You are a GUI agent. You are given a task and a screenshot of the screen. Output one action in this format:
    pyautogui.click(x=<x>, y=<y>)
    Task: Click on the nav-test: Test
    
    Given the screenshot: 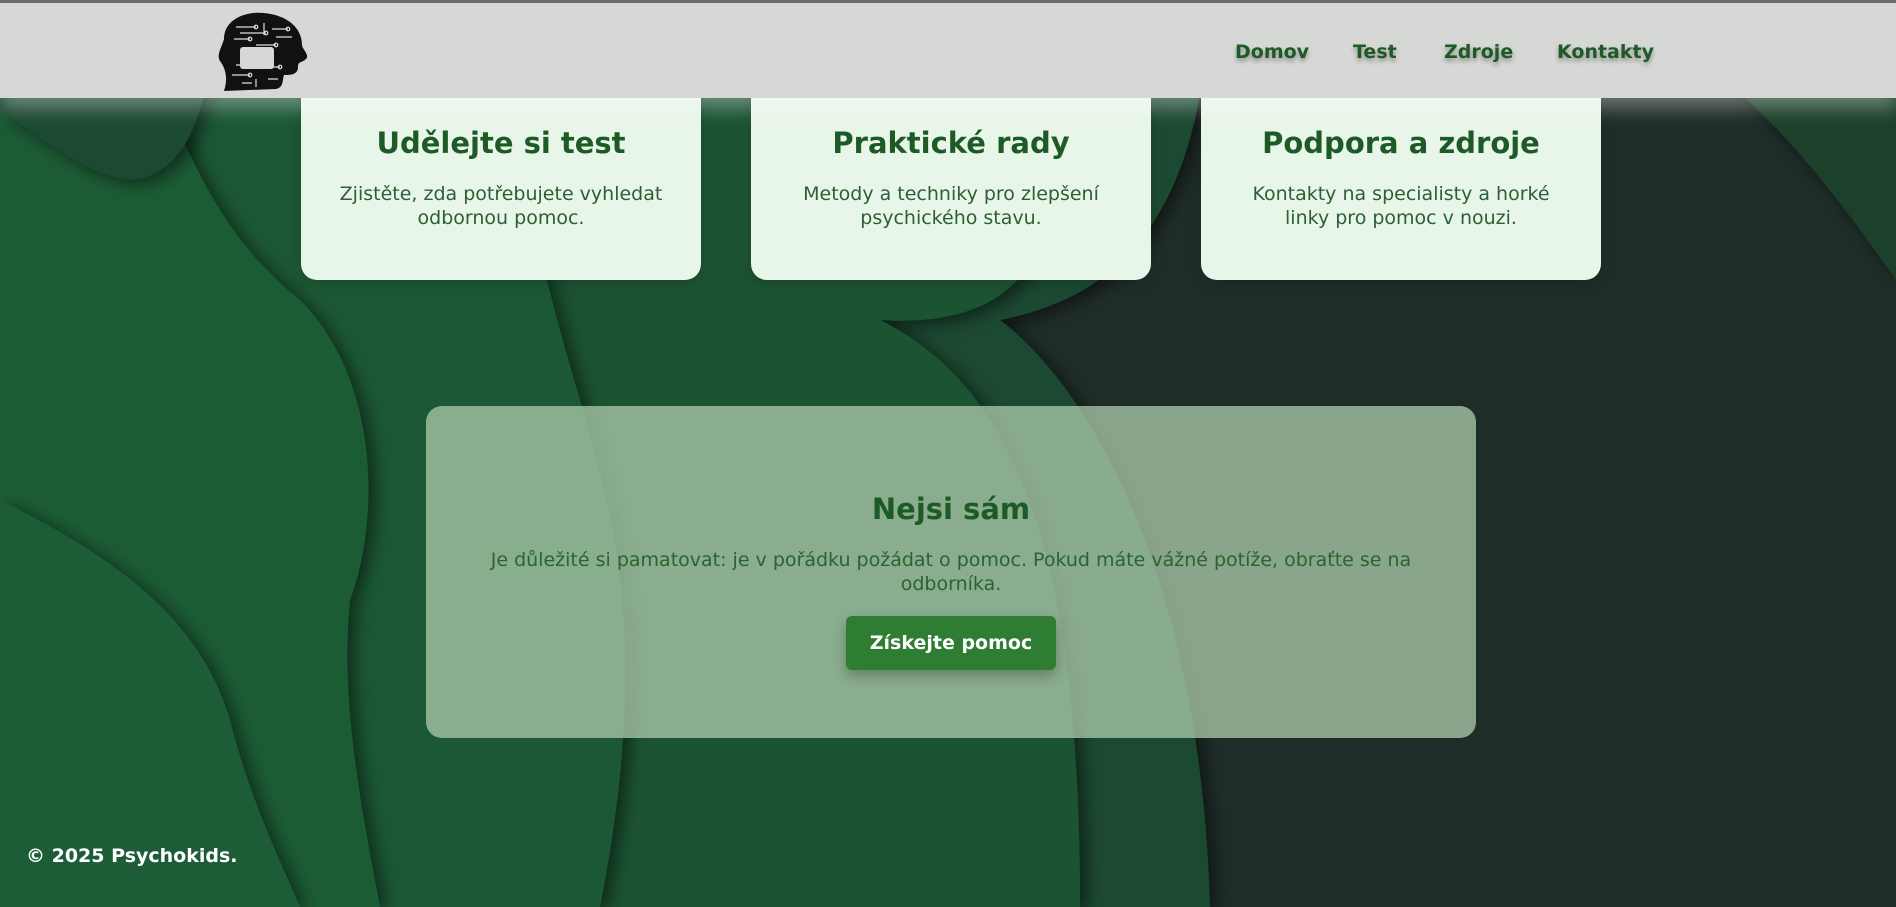 What is the action you would take?
    pyautogui.click(x=1375, y=52)
    